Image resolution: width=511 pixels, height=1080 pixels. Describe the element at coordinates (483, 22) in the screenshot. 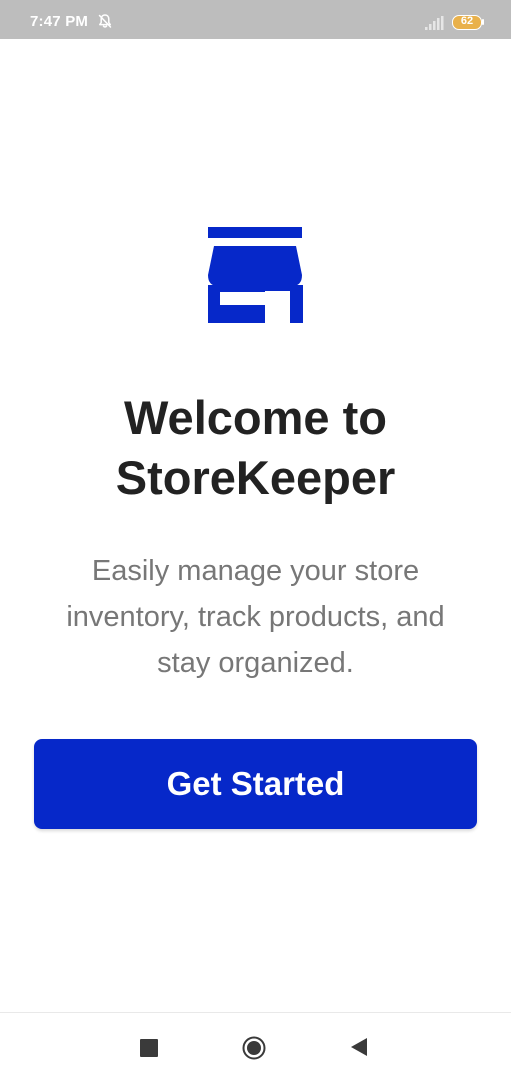

I see `battery-cap` at that location.